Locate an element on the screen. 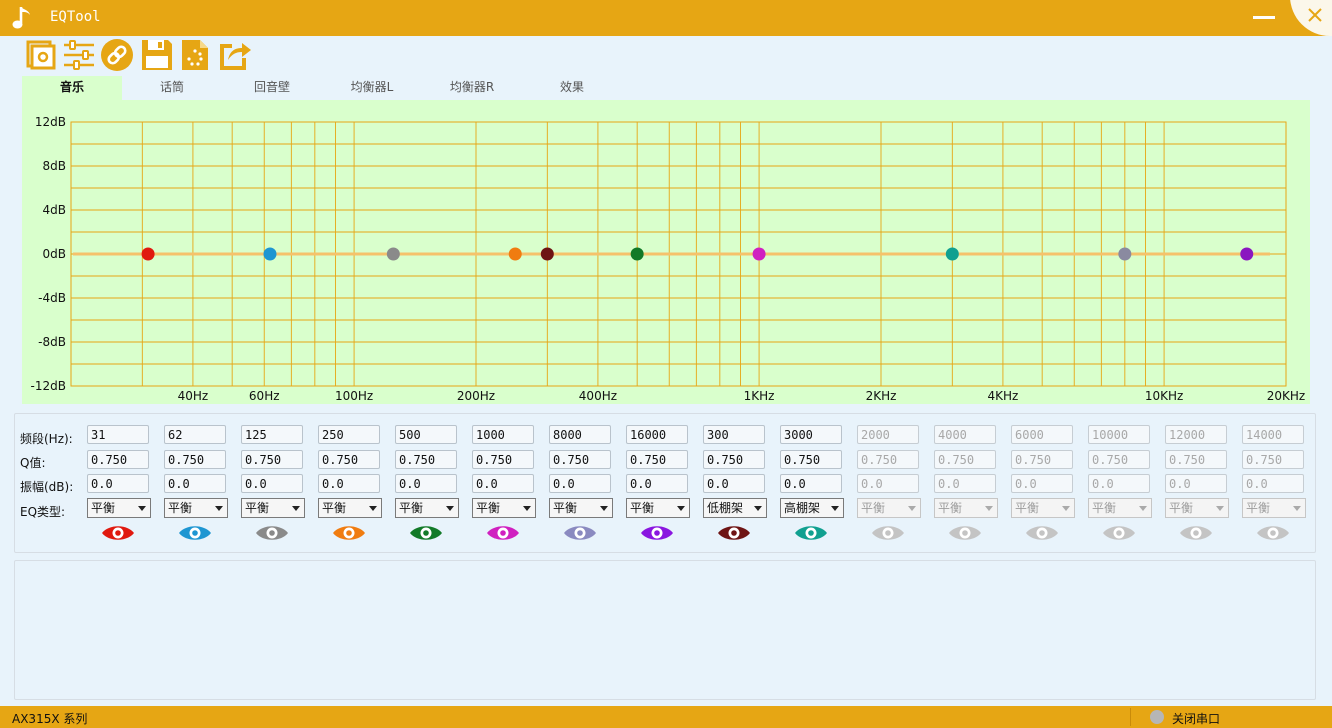  band-freq-field: 62 is located at coordinates (195, 434).